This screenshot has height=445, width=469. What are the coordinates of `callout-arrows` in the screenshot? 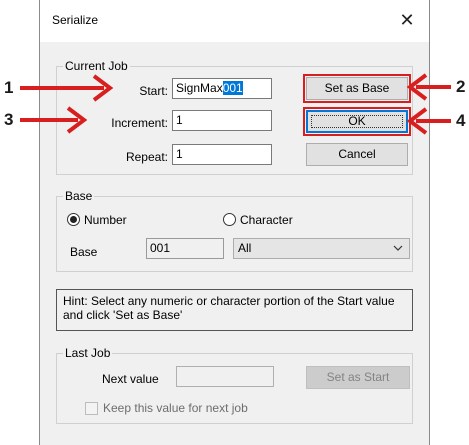 It's located at (235, 104).